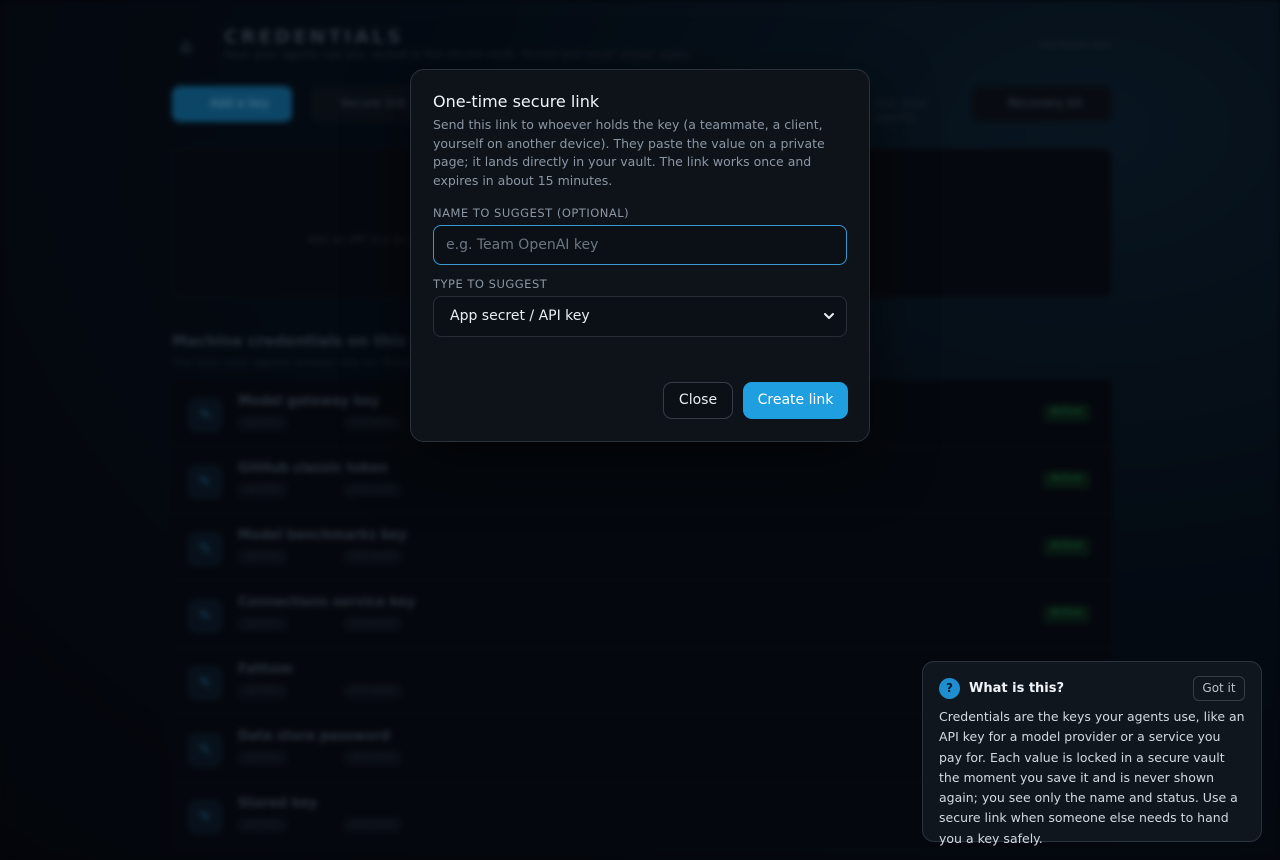 Image resolution: width=1280 pixels, height=860 pixels. Describe the element at coordinates (949, 688) in the screenshot. I see `question-icon: ?` at that location.